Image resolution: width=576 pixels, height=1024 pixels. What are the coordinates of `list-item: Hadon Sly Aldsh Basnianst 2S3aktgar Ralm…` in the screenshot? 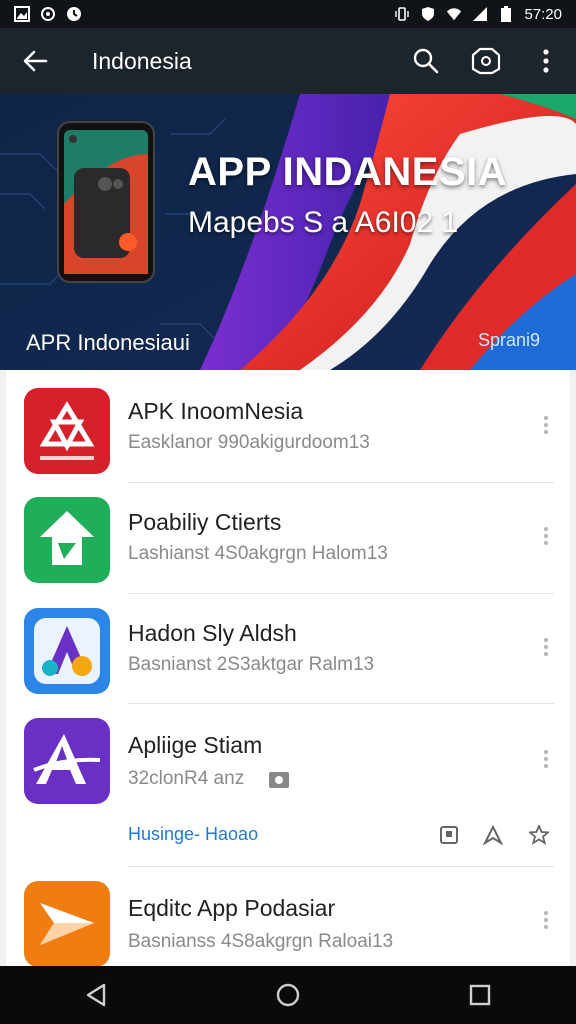 It's located at (288, 648).